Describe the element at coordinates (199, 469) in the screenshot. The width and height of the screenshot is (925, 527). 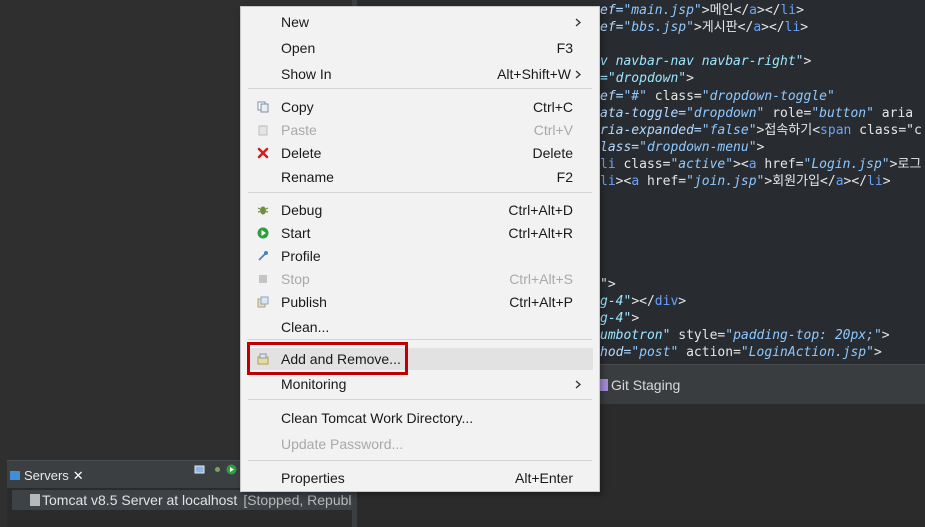
I see `new-server-icon` at that location.